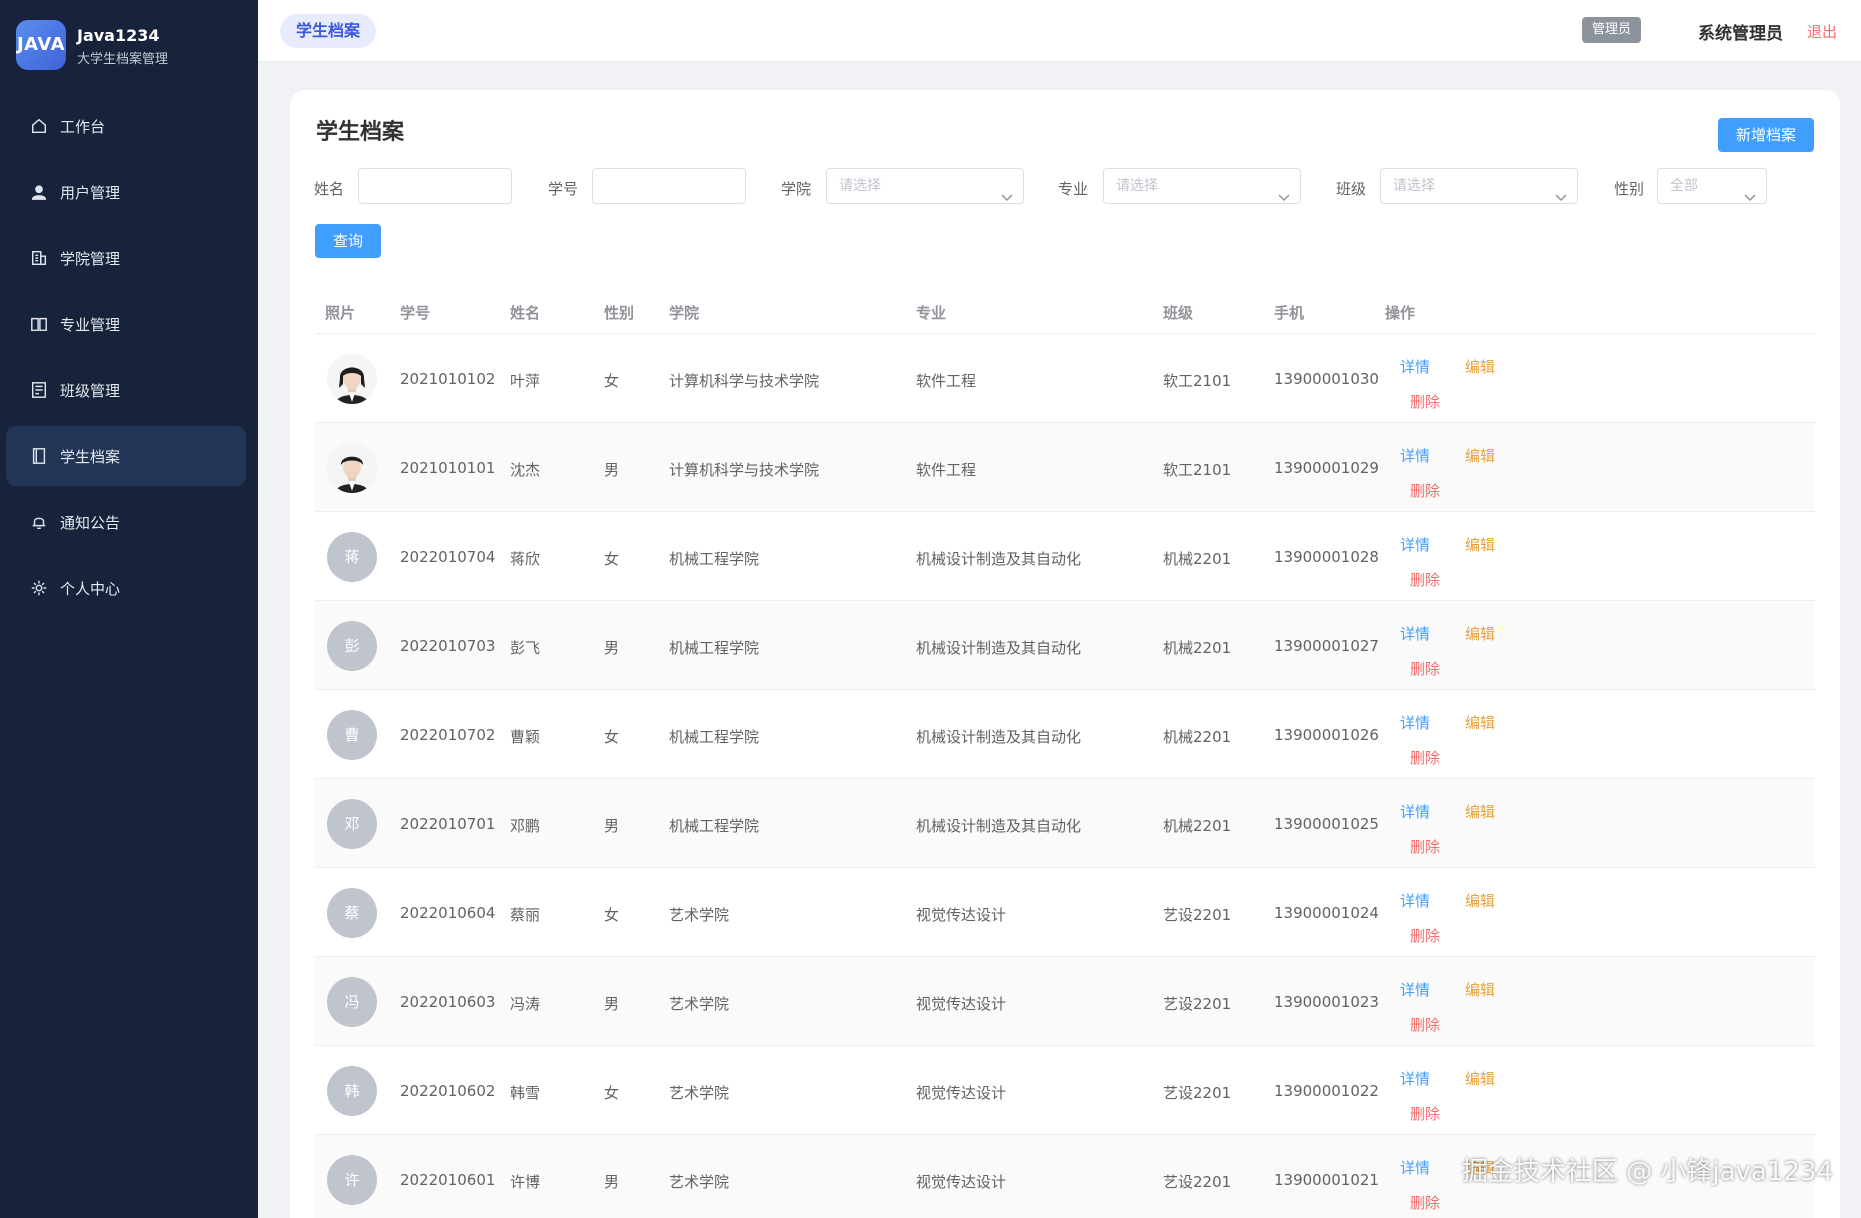 Image resolution: width=1861 pixels, height=1218 pixels. Describe the element at coordinates (525, 1182) in the screenshot. I see `cell-name: 许博` at that location.